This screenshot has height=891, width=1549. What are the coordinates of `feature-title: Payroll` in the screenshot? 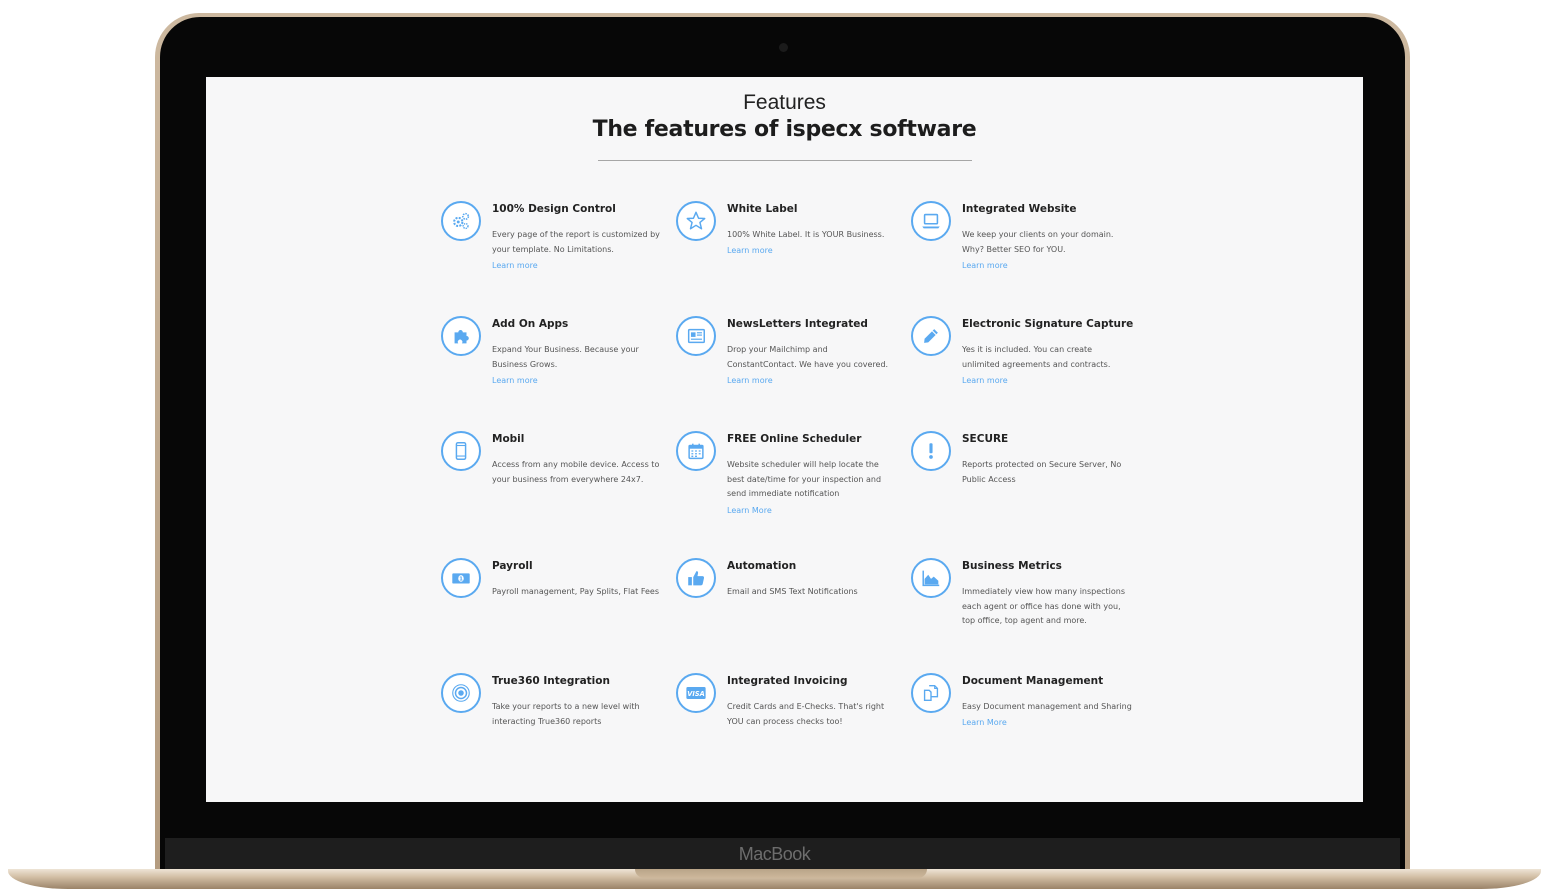 It's located at (512, 566).